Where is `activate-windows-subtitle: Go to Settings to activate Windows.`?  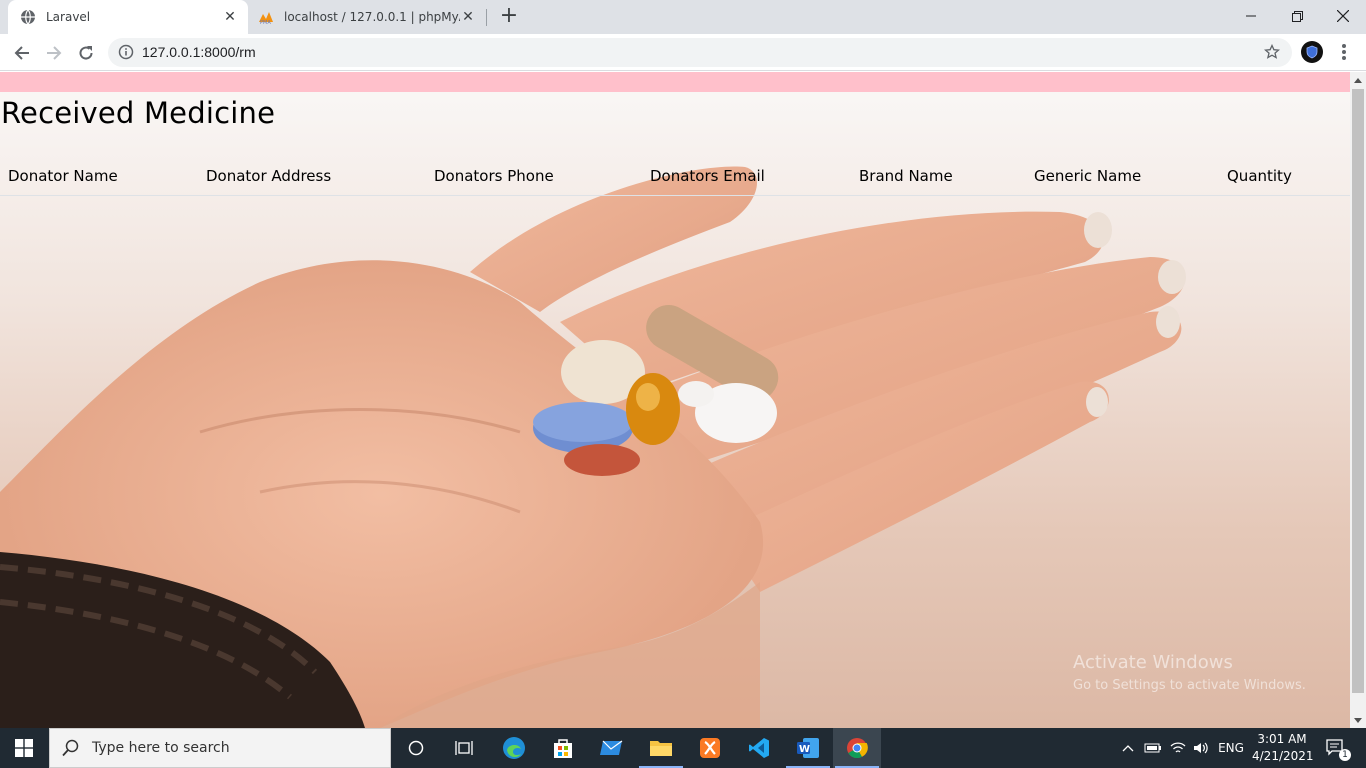
activate-windows-subtitle: Go to Settings to activate Windows. is located at coordinates (1189, 685).